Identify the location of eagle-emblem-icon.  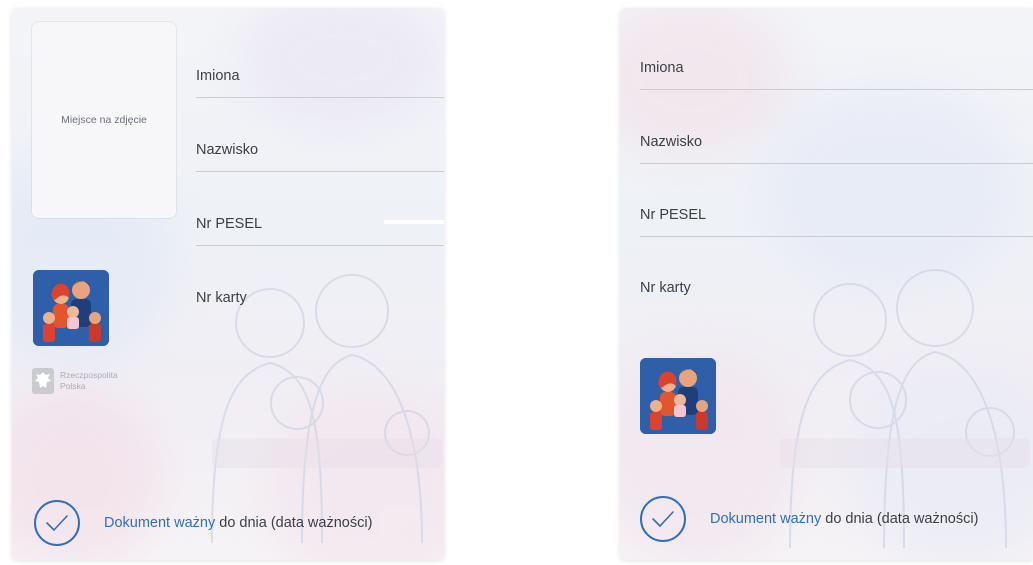
(43, 381).